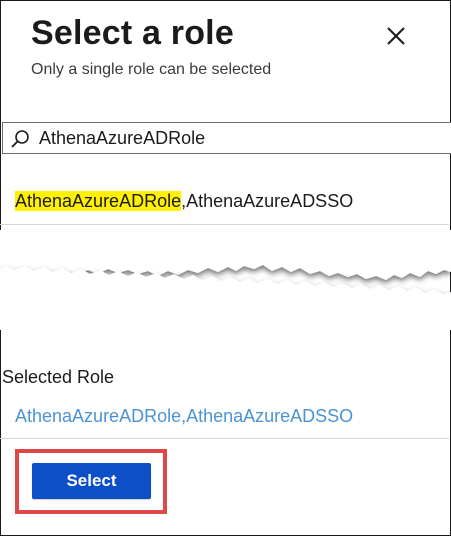  Describe the element at coordinates (91, 481) in the screenshot. I see `select-button: Select` at that location.